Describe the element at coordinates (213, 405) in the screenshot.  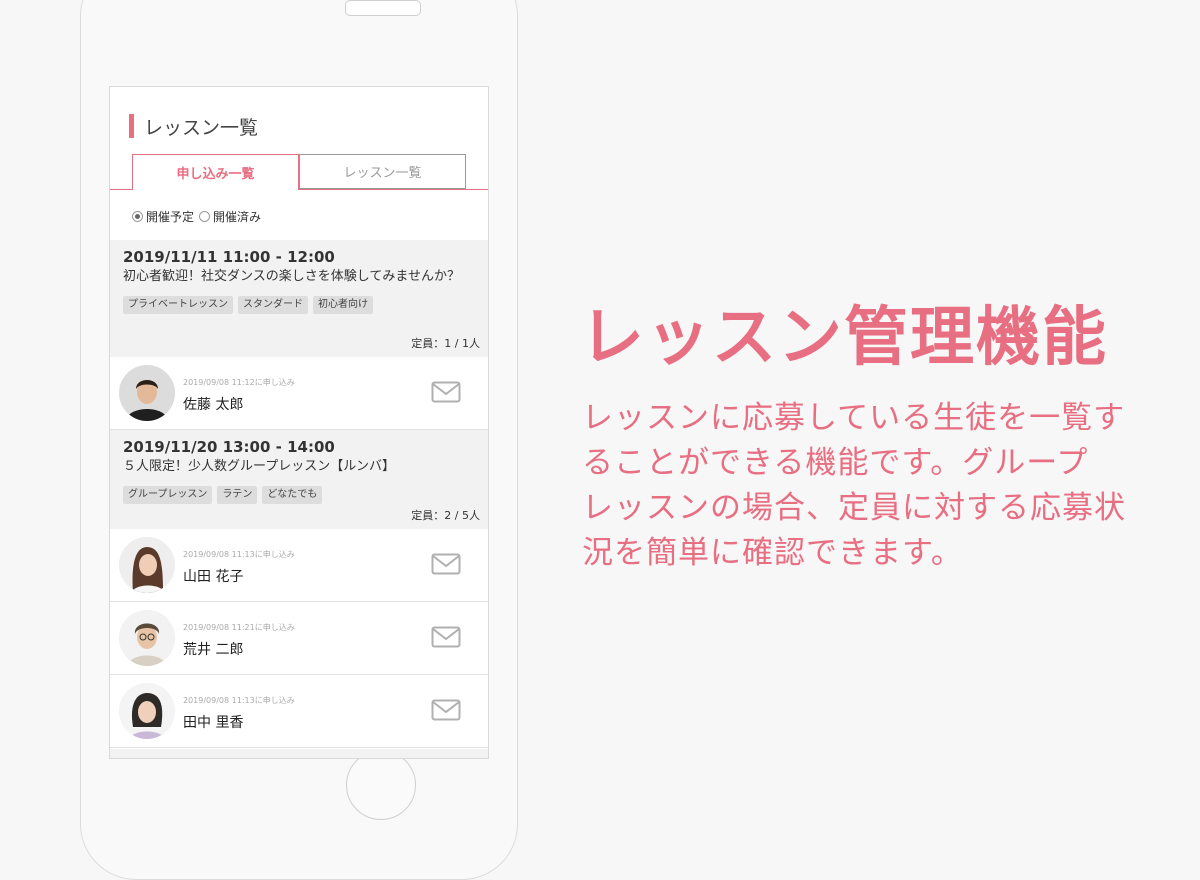
I see `applicant-name: 佐藤 太郎` at that location.